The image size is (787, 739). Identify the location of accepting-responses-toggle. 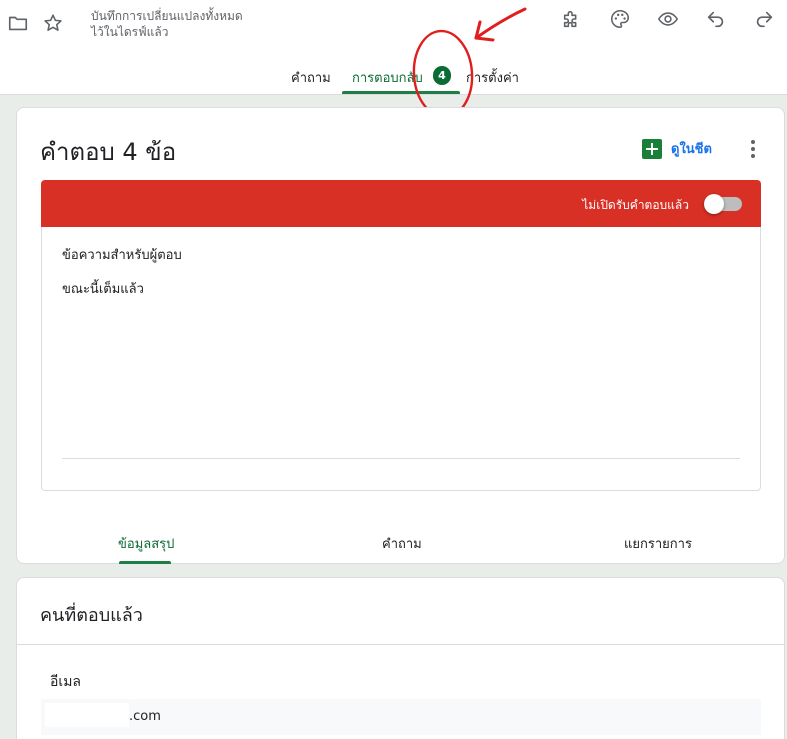
(723, 204).